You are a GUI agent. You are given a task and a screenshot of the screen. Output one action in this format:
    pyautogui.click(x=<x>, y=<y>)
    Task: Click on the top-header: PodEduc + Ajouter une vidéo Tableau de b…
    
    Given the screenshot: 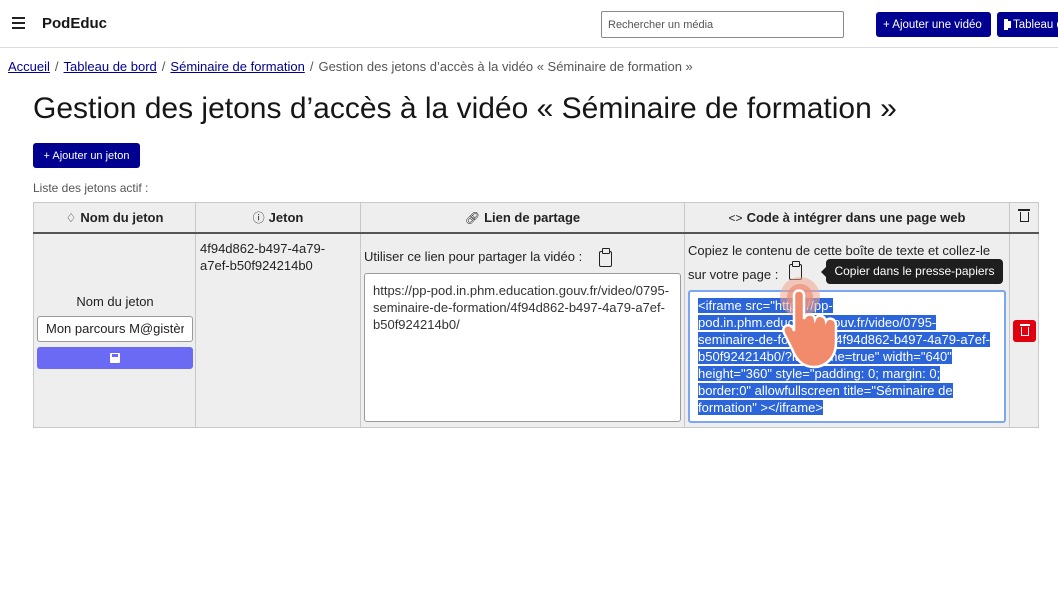 What is the action you would take?
    pyautogui.click(x=529, y=24)
    